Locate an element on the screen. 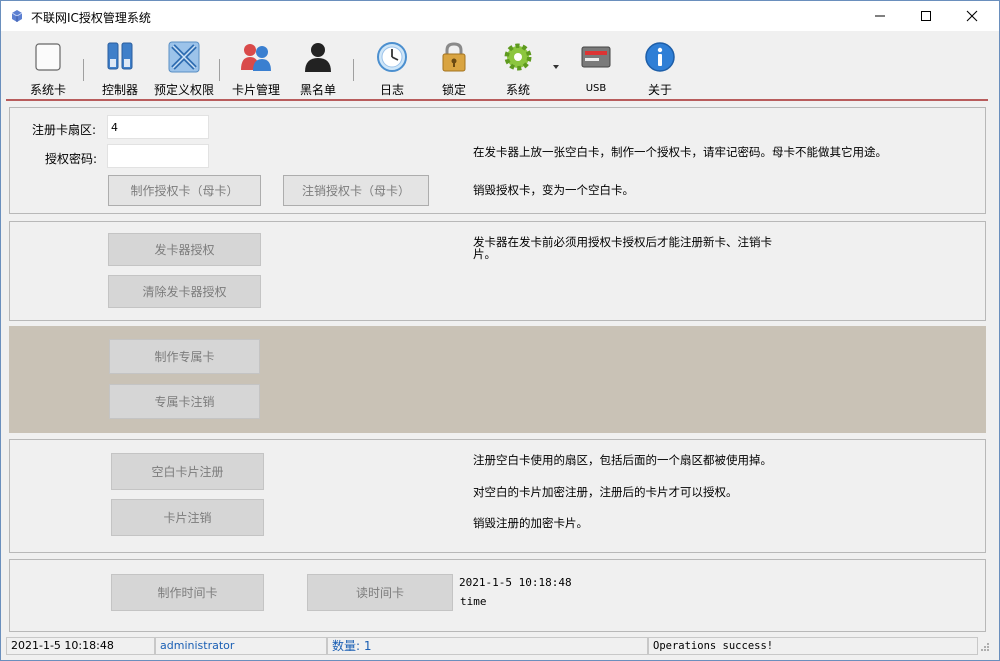 The height and width of the screenshot is (661, 1000). system-gear-icon is located at coordinates (518, 57).